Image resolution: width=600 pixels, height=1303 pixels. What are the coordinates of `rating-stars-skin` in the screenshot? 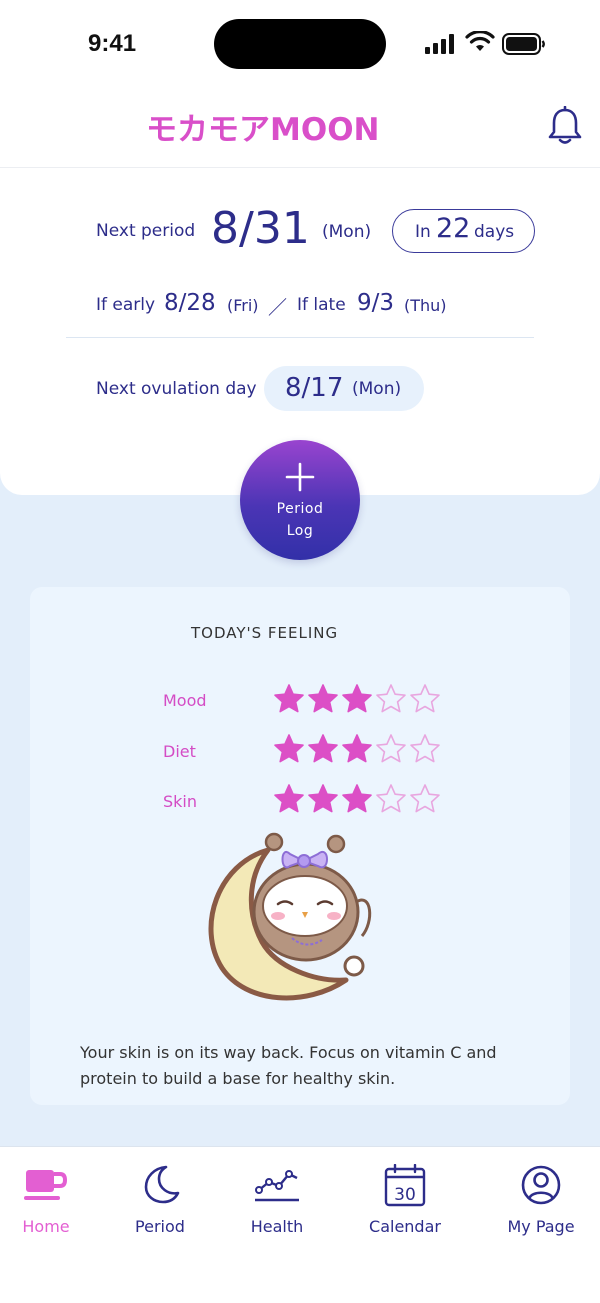 It's located at (357, 799).